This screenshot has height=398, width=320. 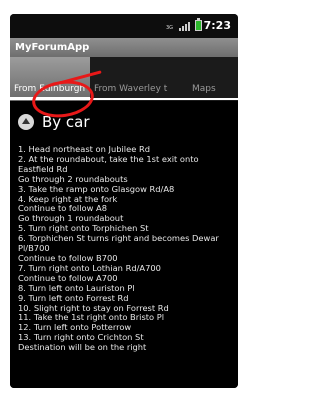 What do you see at coordinates (130, 79) in the screenshot?
I see `tab-from-waverley: From Waverley t` at bounding box center [130, 79].